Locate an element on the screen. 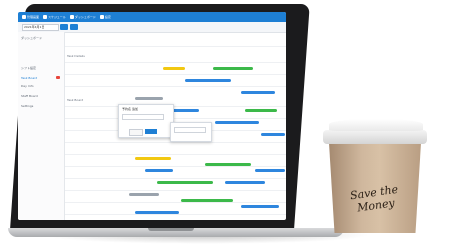 The image size is (459, 249). app-tab-admin: 管理画面 is located at coordinates (30, 17).